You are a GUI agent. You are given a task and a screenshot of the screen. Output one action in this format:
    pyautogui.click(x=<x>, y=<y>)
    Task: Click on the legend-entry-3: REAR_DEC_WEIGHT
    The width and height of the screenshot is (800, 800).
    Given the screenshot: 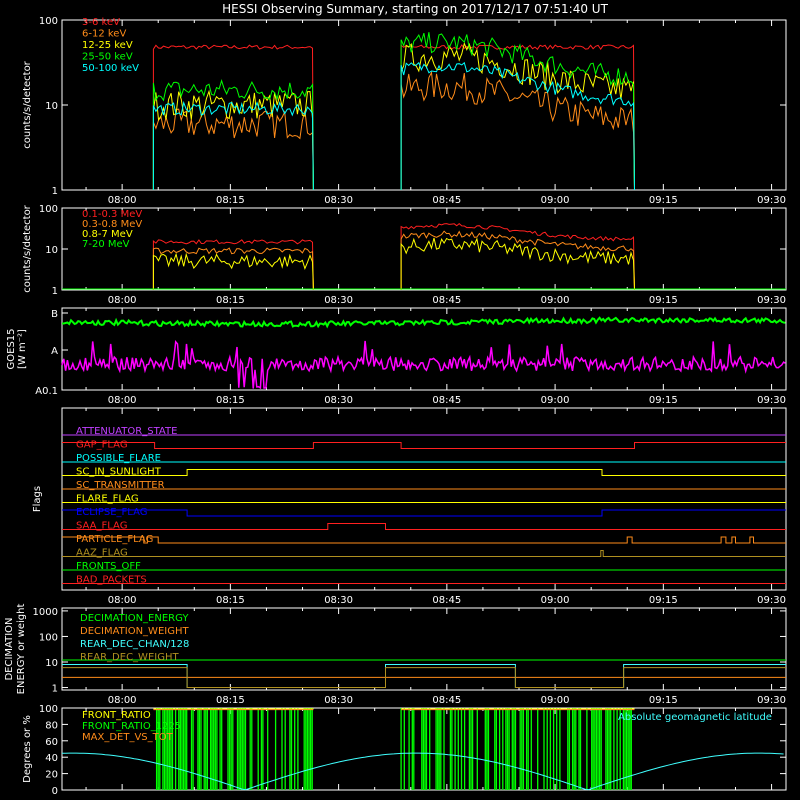 What is the action you would take?
    pyautogui.click(x=129, y=657)
    